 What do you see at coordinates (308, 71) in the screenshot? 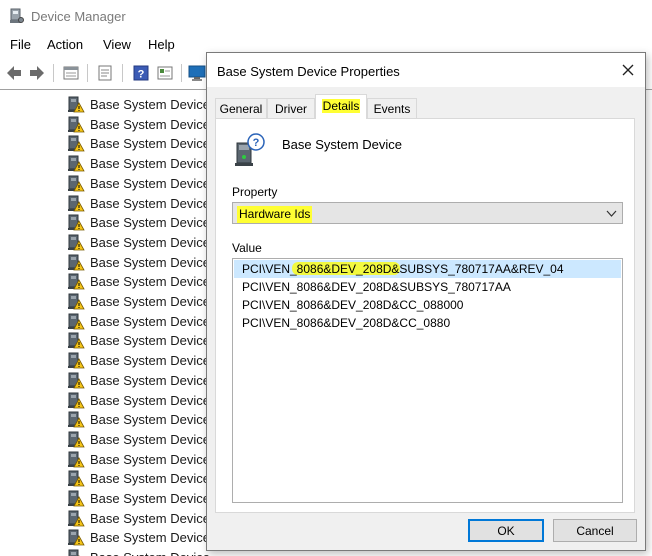
I see `dialog-title: Base System Device Properties` at bounding box center [308, 71].